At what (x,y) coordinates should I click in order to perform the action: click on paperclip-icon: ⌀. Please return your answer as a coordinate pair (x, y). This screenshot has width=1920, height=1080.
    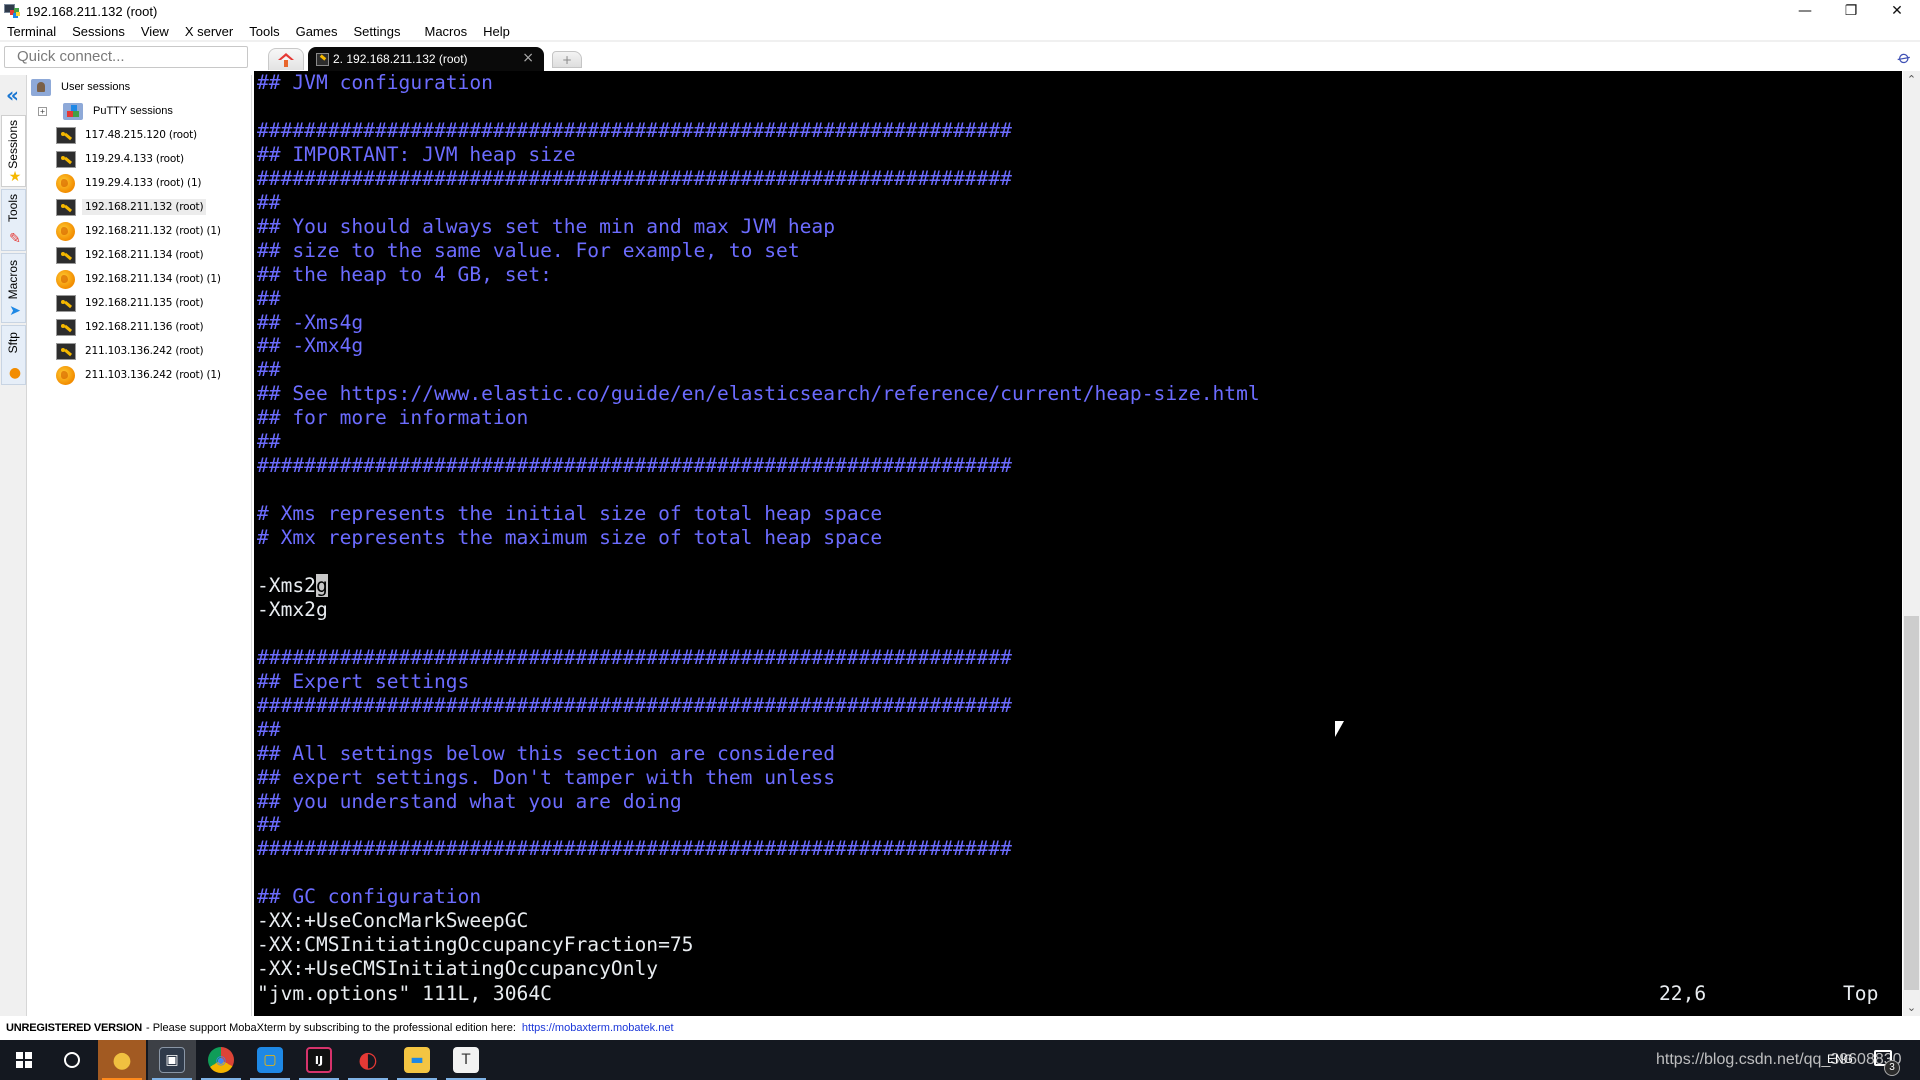
    Looking at the image, I should click on (1904, 58).